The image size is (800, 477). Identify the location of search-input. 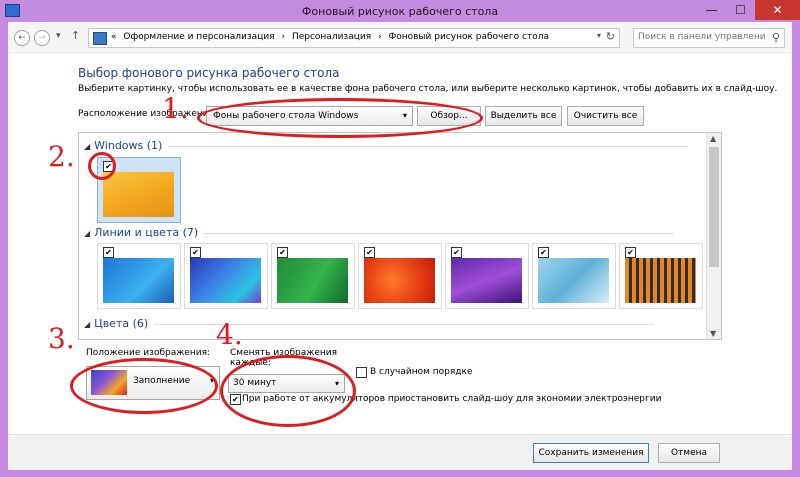
(702, 37).